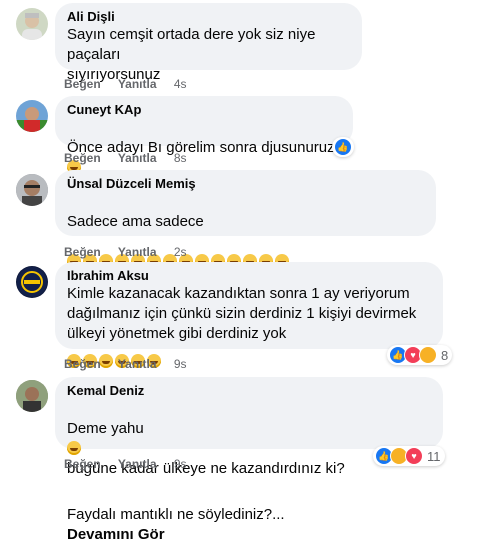  I want to click on comment-author: Cuneyt KAp, so click(204, 110).